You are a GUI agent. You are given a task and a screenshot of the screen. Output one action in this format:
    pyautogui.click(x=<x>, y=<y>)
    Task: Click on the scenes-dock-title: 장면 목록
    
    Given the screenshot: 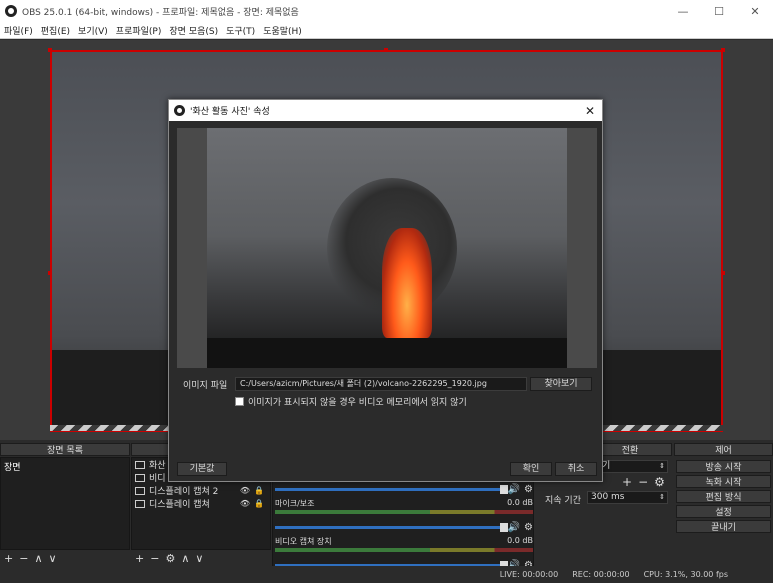 What is the action you would take?
    pyautogui.click(x=65, y=451)
    